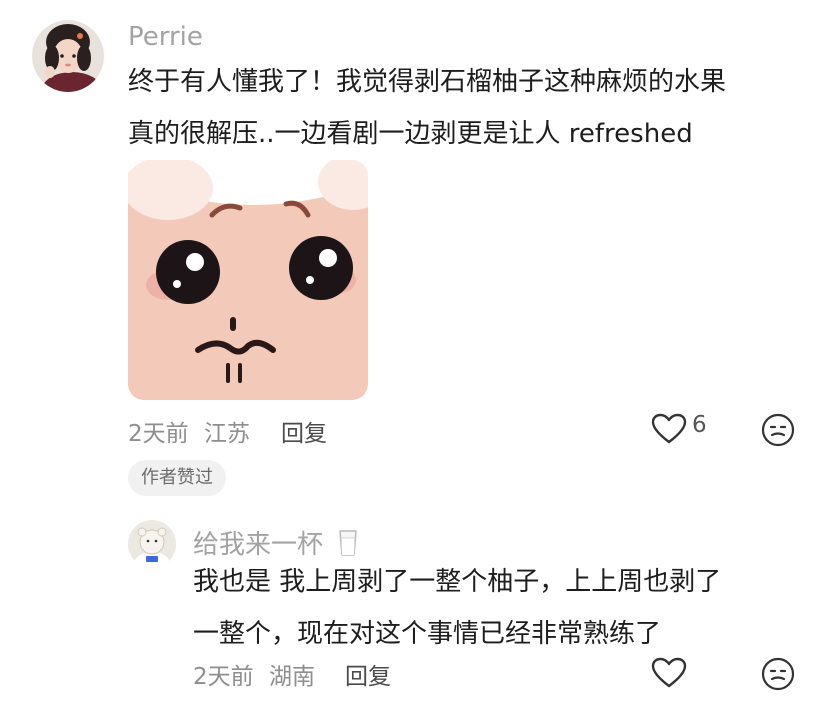  I want to click on commenter-avatar, so click(68, 56).